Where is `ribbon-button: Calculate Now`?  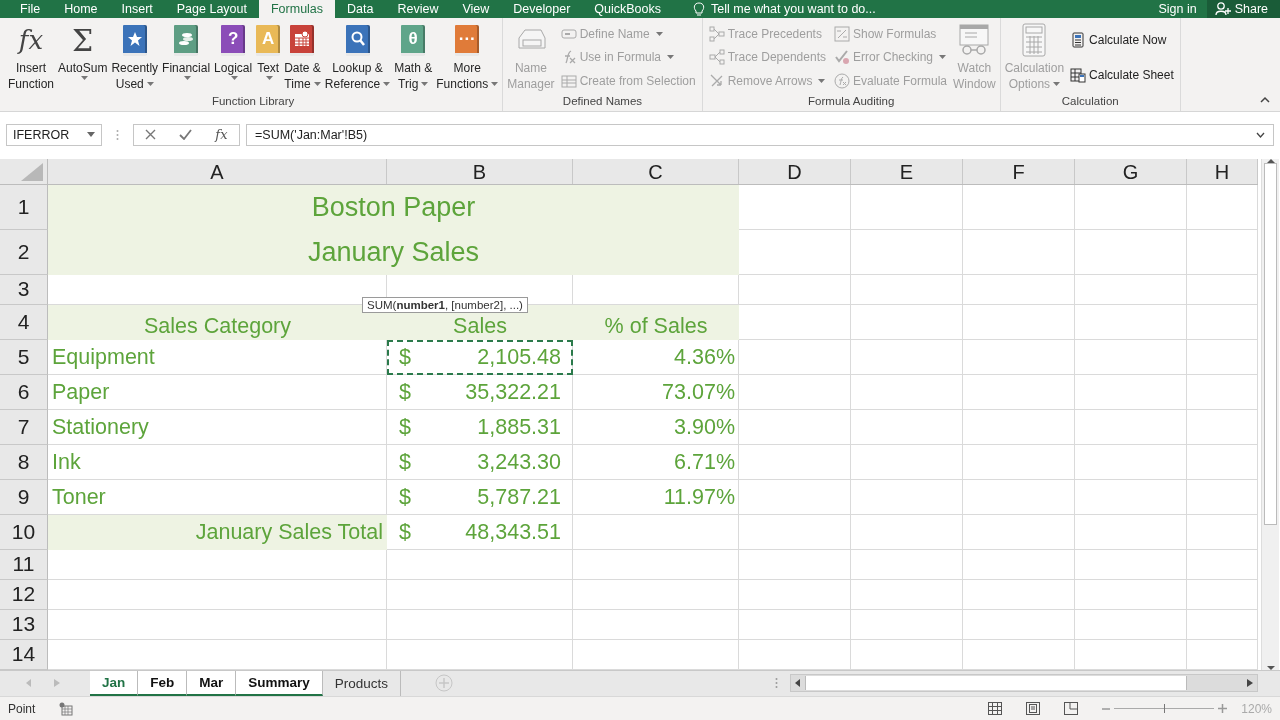 ribbon-button: Calculate Now is located at coordinates (1122, 39).